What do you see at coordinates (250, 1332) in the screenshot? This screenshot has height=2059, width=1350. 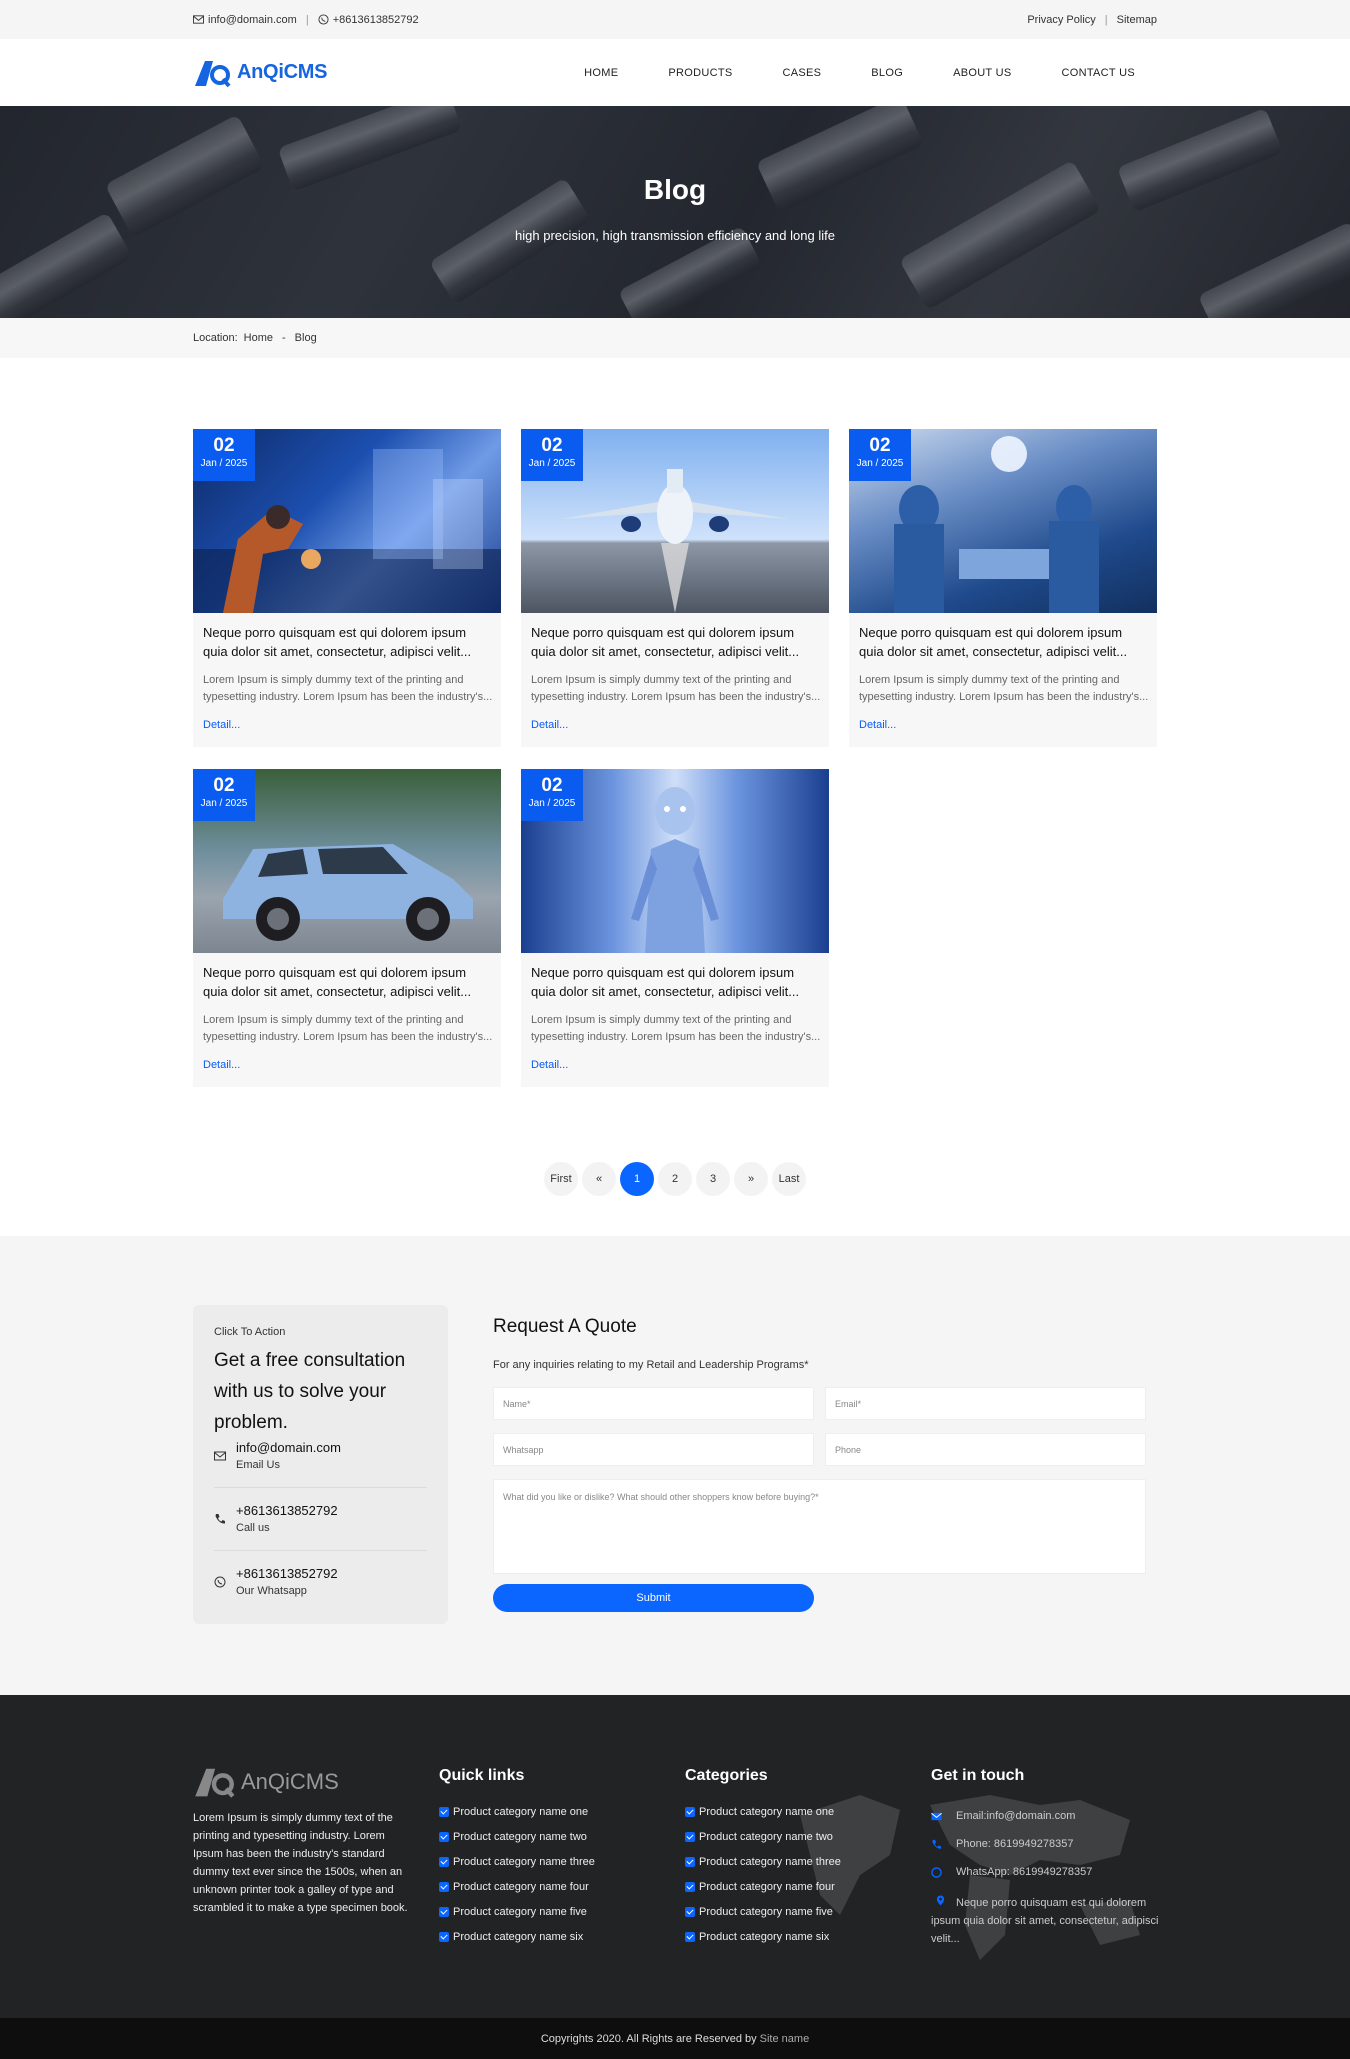 I see `cta-kicker: Click To Action` at bounding box center [250, 1332].